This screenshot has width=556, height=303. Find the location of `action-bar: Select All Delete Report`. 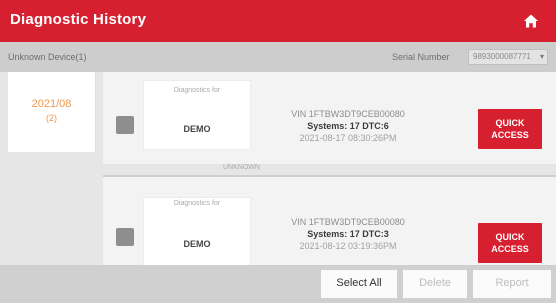

action-bar: Select All Delete Report is located at coordinates (278, 284).